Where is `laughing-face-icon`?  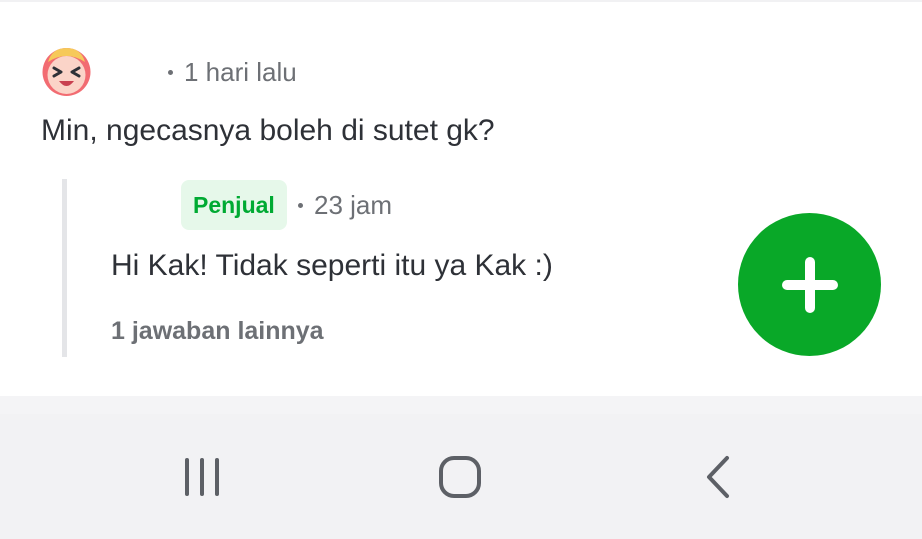
laughing-face-icon is located at coordinates (66, 72).